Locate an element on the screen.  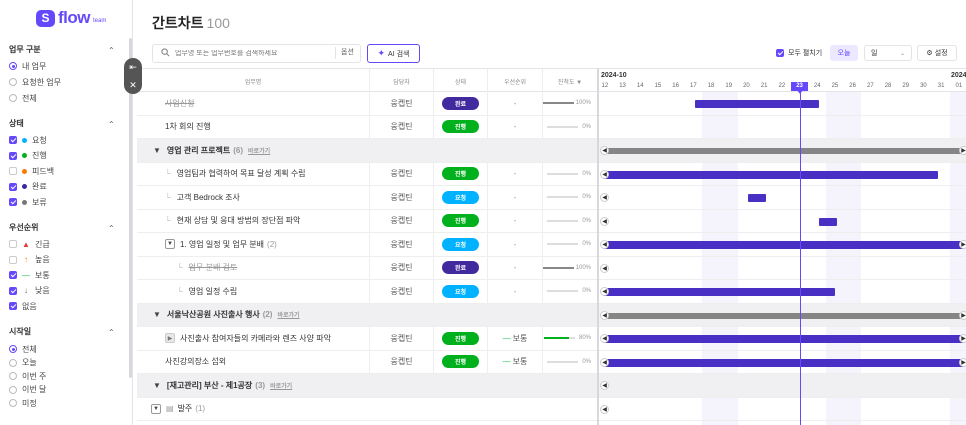
table-row: └ 업무 분배 검토 웅켑틴 완료 - 100% is located at coordinates (367, 268).